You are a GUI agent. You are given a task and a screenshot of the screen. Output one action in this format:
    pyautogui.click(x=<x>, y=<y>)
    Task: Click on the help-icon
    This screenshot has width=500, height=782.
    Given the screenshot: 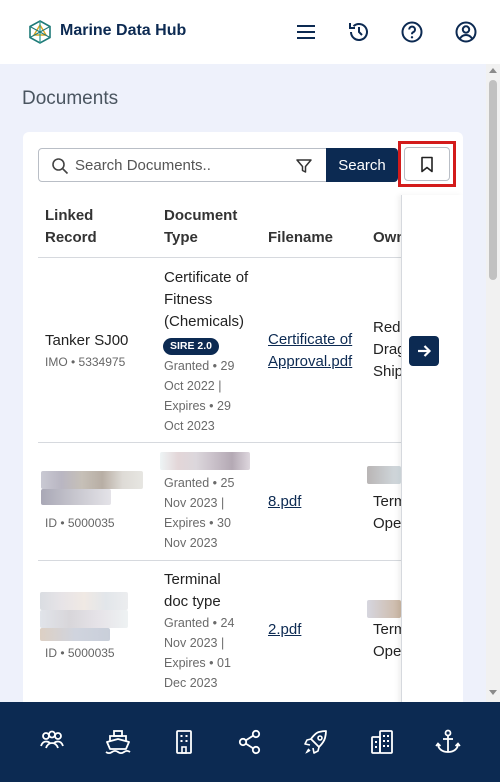 What is the action you would take?
    pyautogui.click(x=412, y=32)
    